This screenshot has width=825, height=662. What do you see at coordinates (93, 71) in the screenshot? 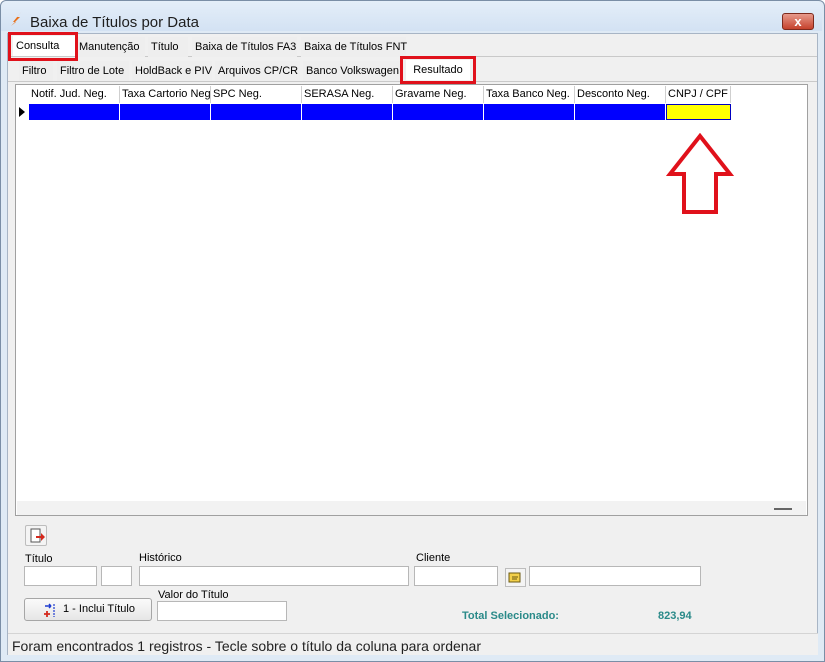
I see `tab-filtro-de-lote: Filtro de Lote` at bounding box center [93, 71].